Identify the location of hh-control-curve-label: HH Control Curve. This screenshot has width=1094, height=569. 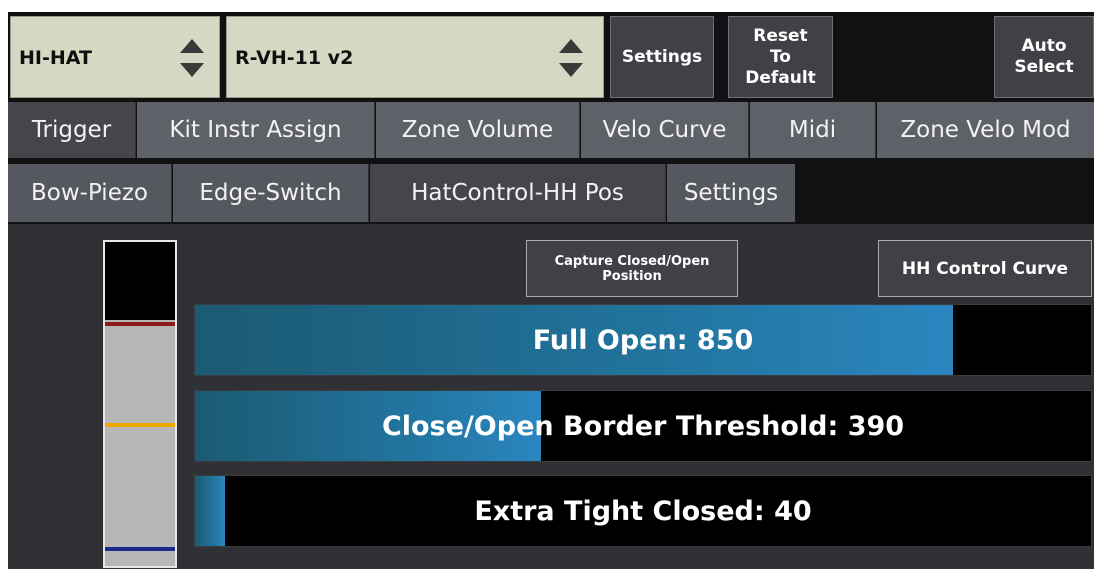
(985, 268).